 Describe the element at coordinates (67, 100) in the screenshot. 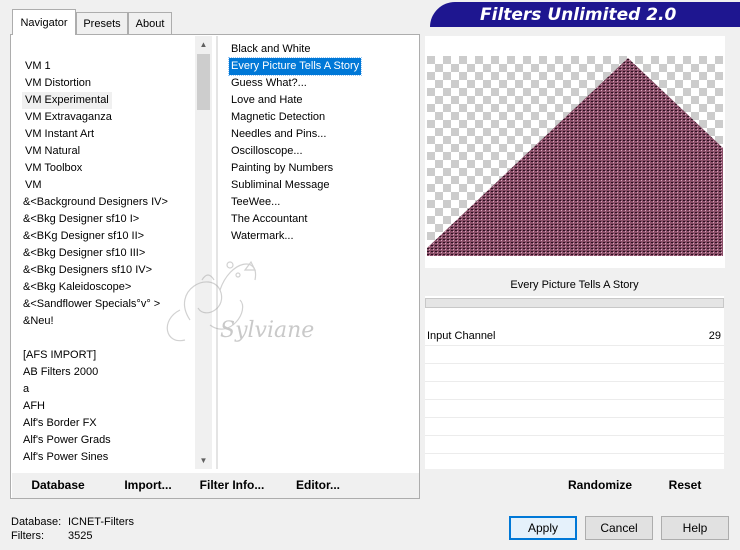

I see `category-item: VM Experimental` at that location.